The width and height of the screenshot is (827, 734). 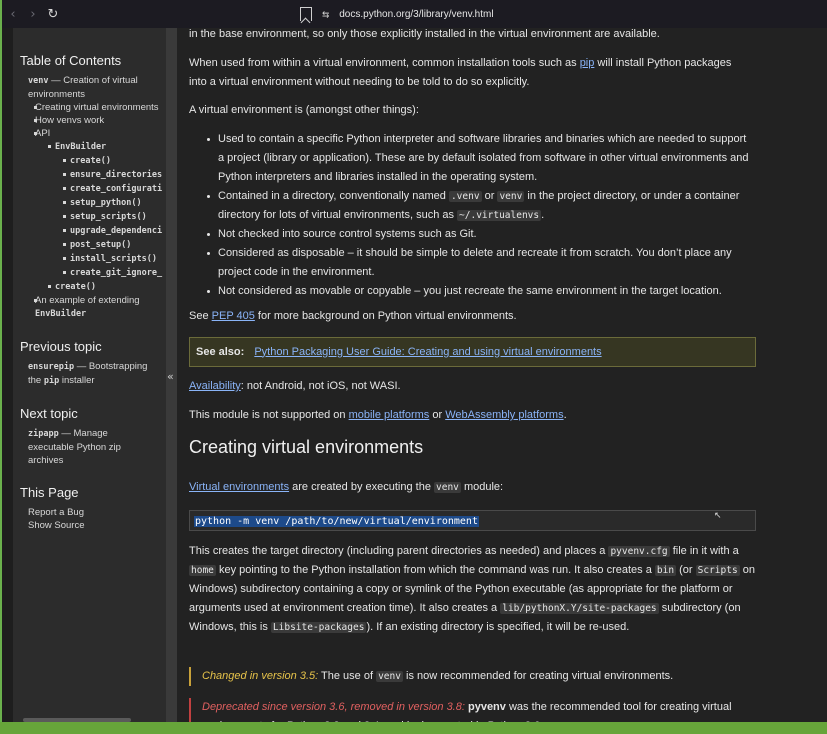 I want to click on toc-item-label: ensure_directories, so click(x=116, y=175).